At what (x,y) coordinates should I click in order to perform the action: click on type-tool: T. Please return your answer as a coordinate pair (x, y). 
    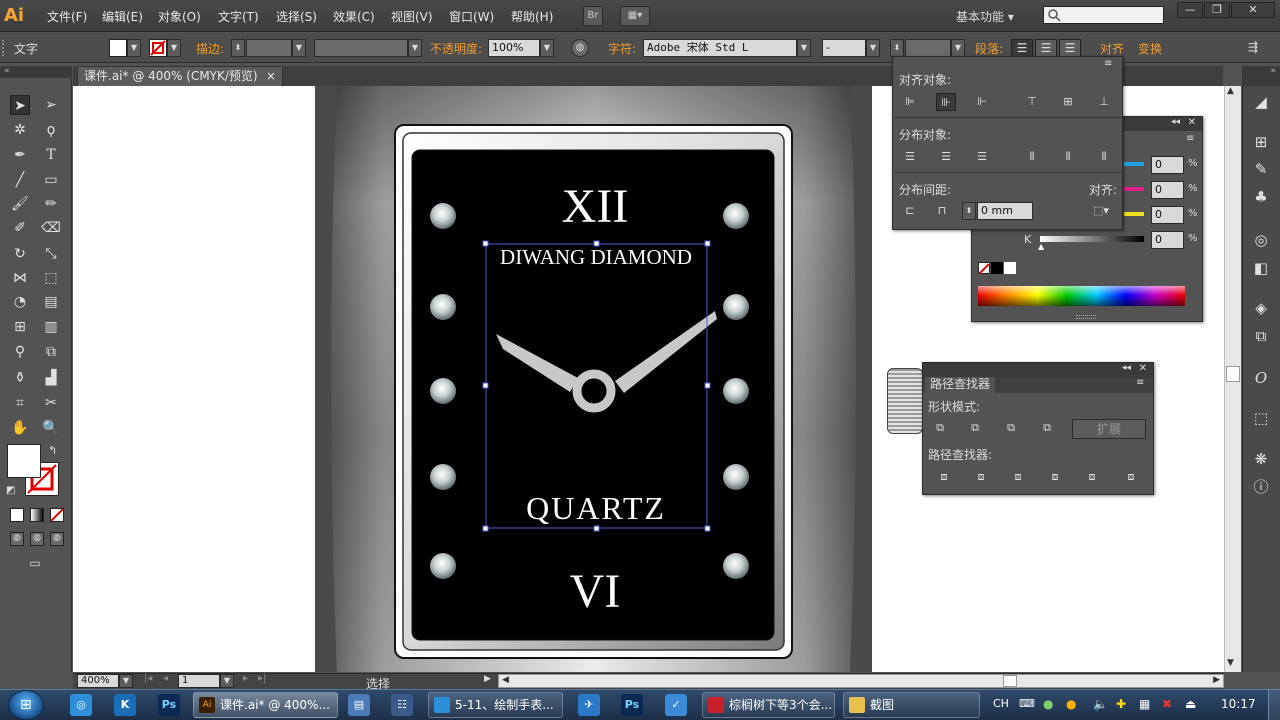
    Looking at the image, I should click on (51, 155).